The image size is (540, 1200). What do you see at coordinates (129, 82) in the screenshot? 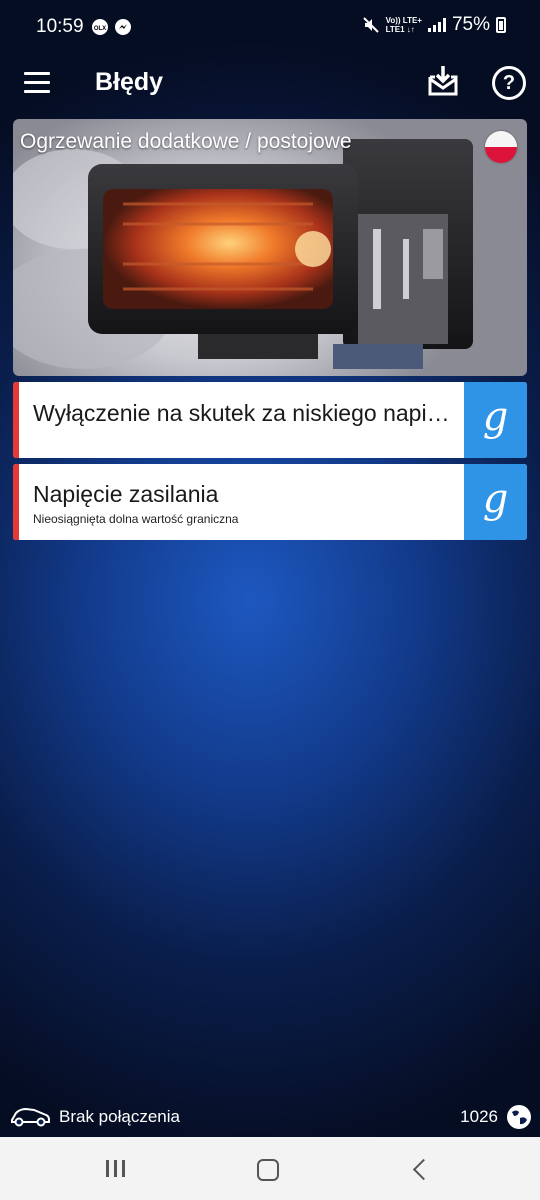
I see `page-title: Błędy` at bounding box center [129, 82].